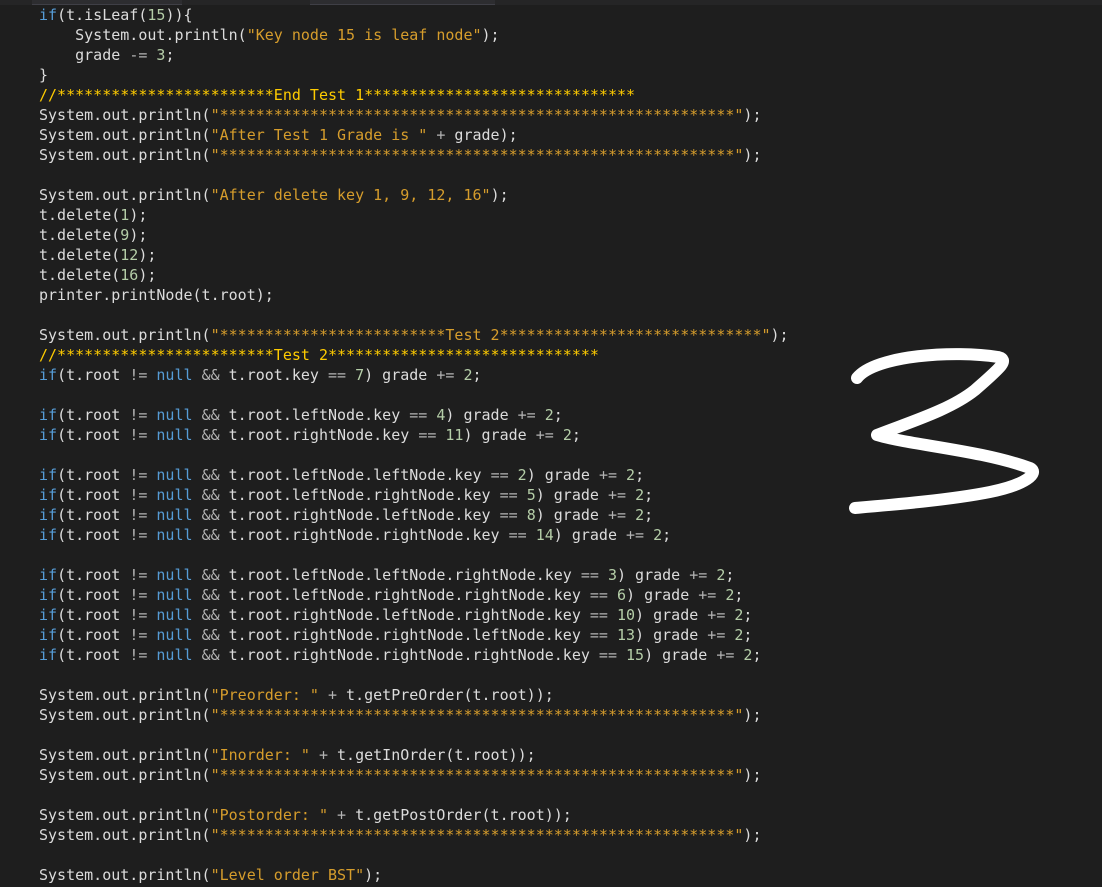 This screenshot has width=1102, height=887. What do you see at coordinates (156, 295) in the screenshot?
I see `code-line: printer.printNode(t.root);` at bounding box center [156, 295].